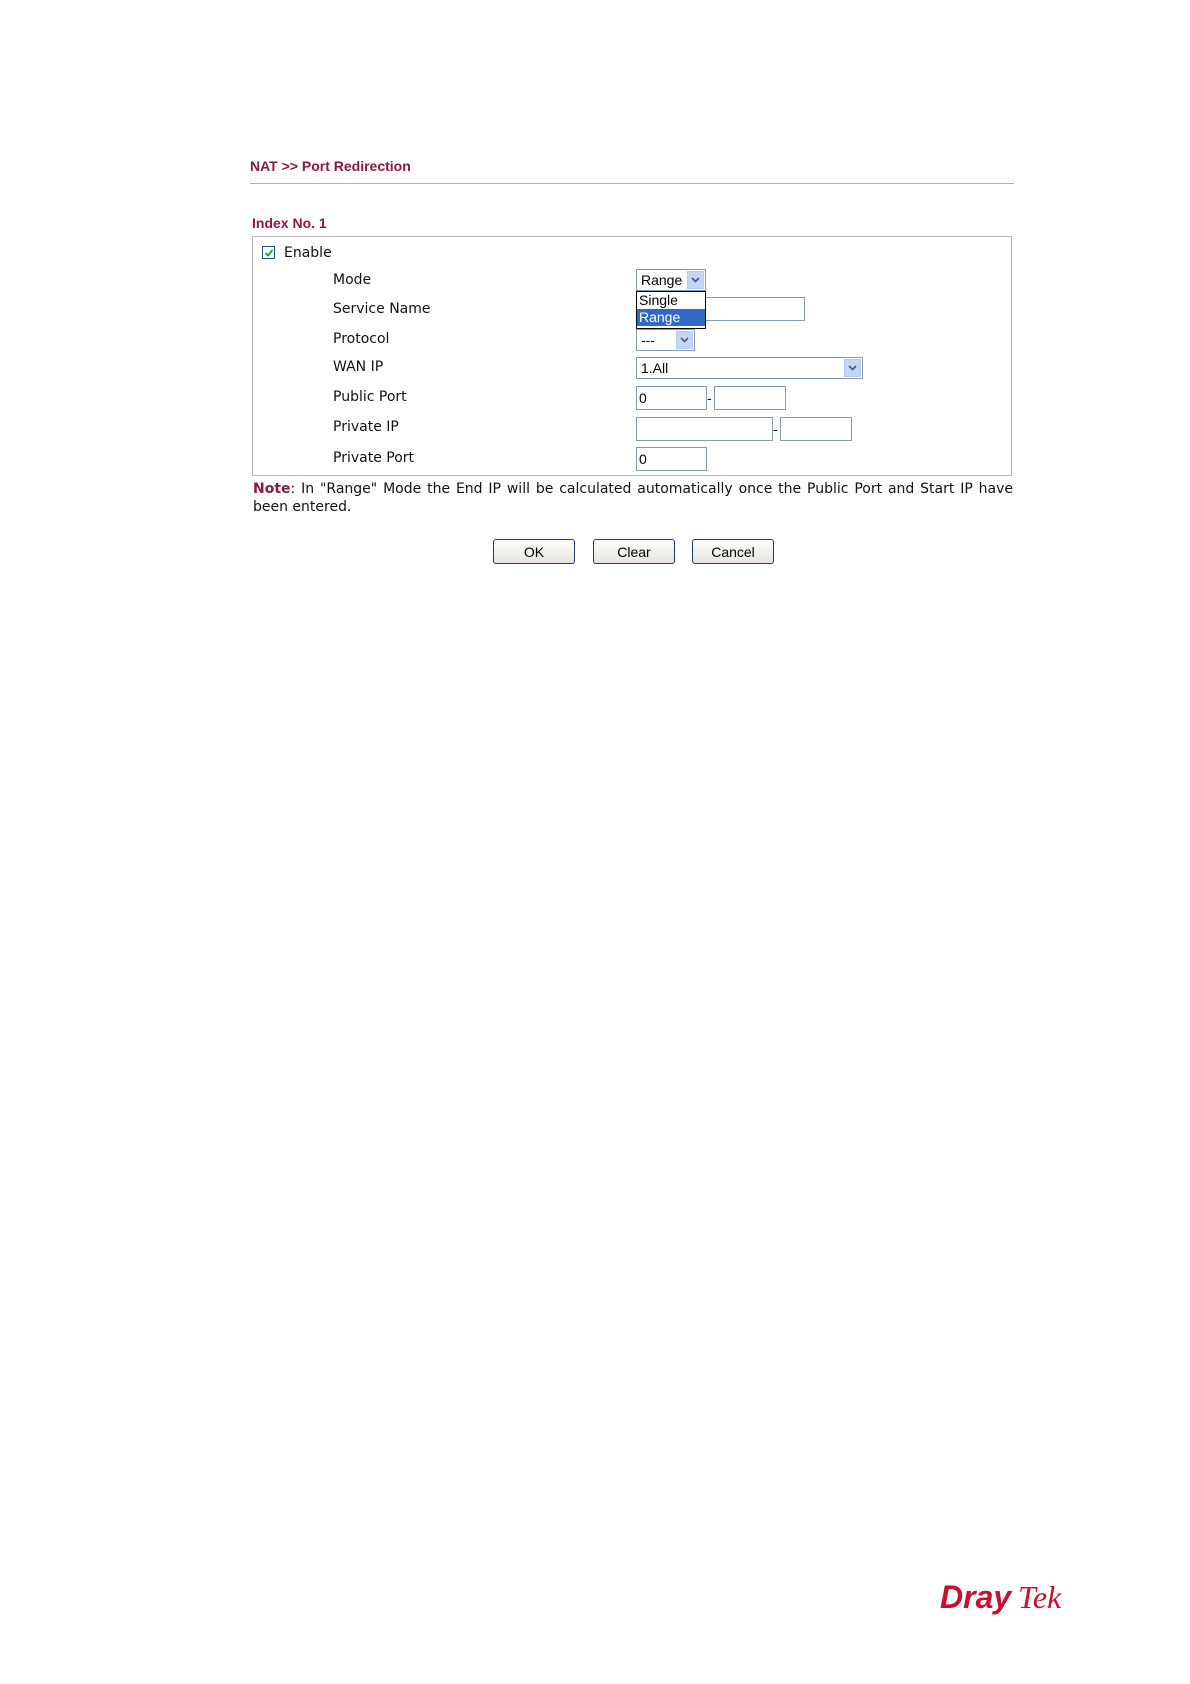 The height and width of the screenshot is (1684, 1190). I want to click on mode-select: Range, so click(671, 280).